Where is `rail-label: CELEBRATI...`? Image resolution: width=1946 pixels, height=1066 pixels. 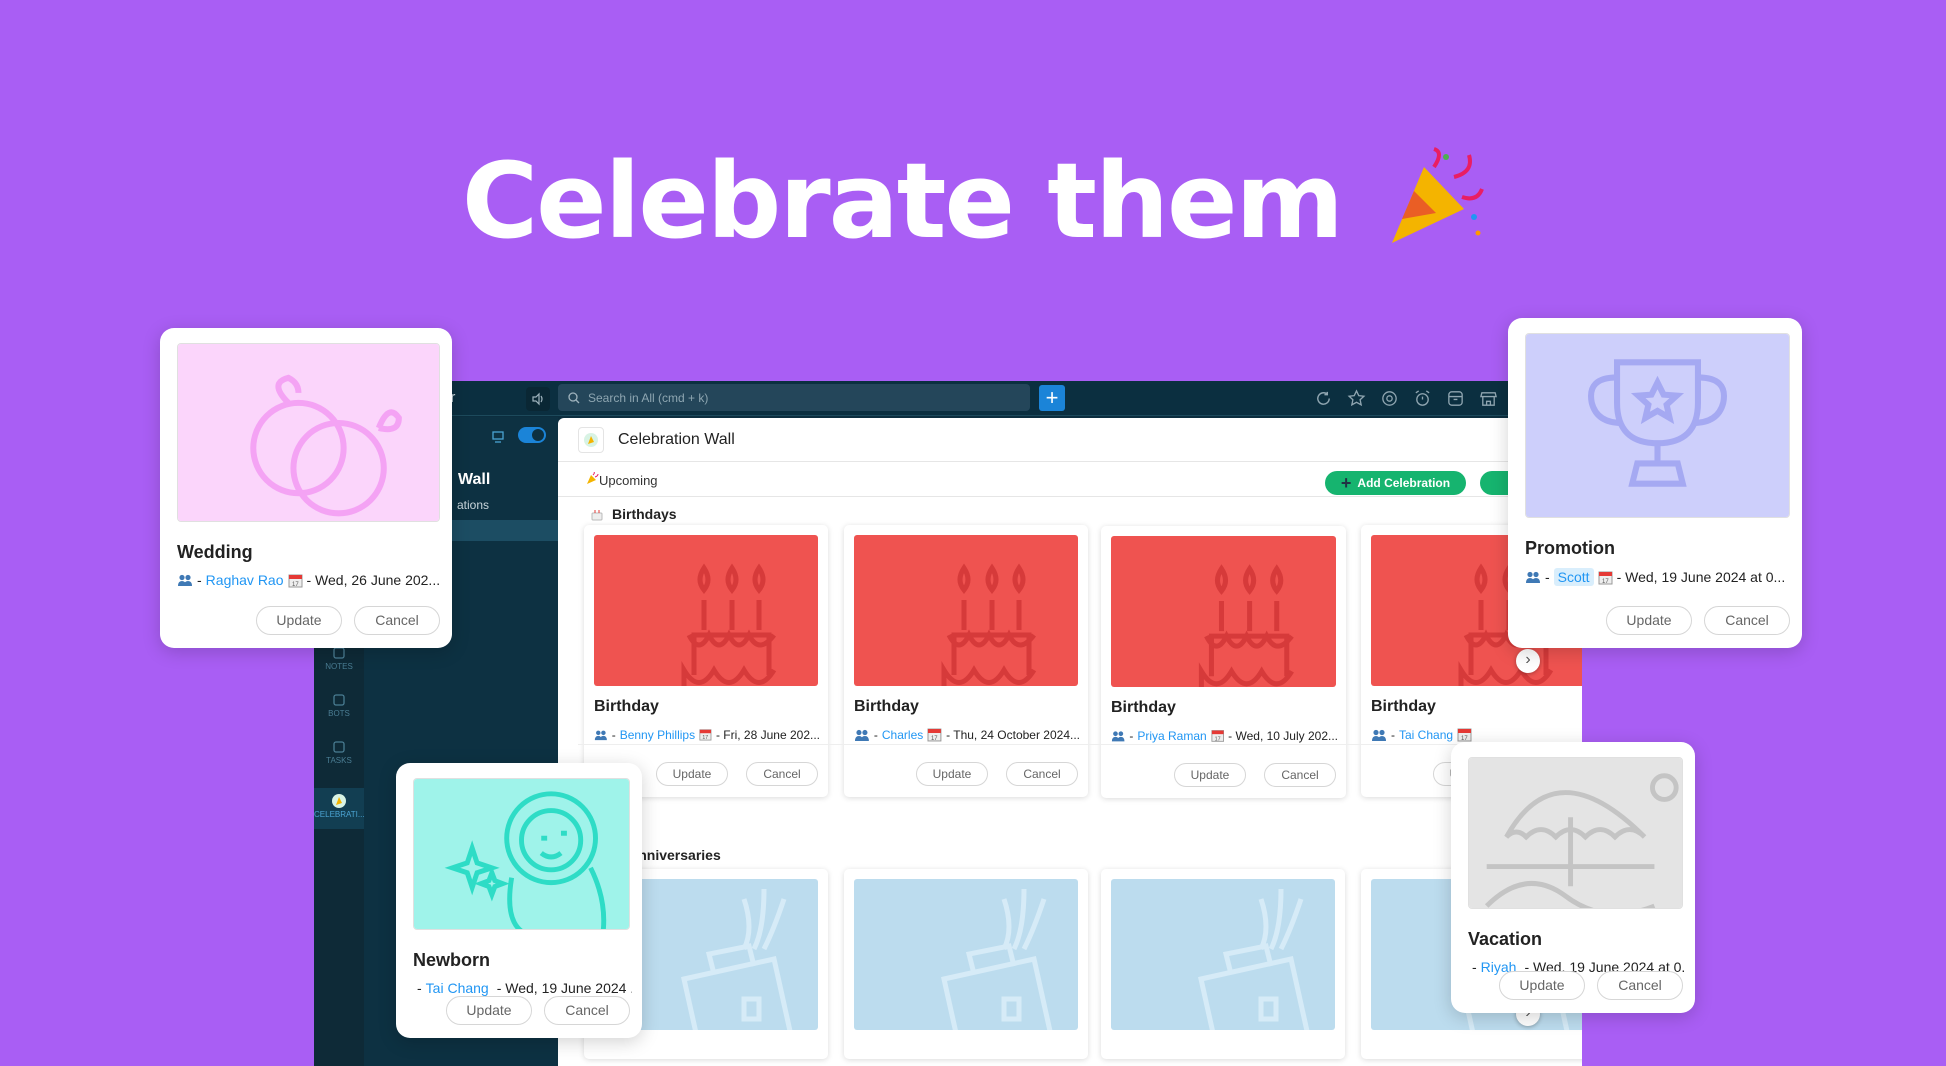
rail-label: CELEBRATI... is located at coordinates (339, 814).